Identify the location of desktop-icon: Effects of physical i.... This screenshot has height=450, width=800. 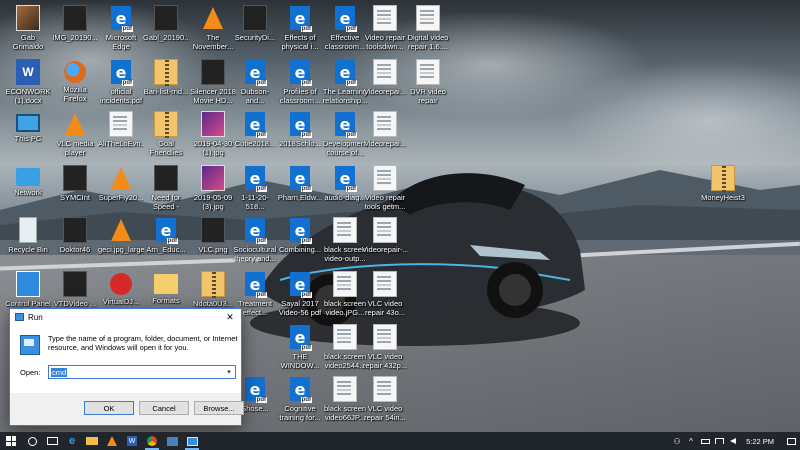
(300, 32).